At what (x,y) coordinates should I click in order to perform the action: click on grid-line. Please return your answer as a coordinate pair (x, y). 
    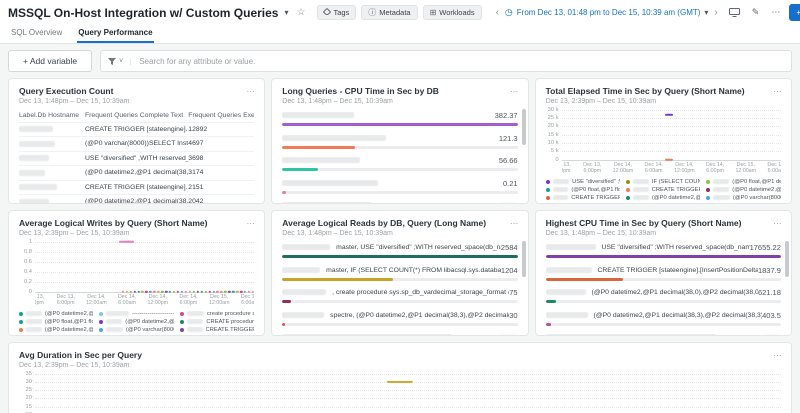
    Looking at the image, I should click on (671, 127).